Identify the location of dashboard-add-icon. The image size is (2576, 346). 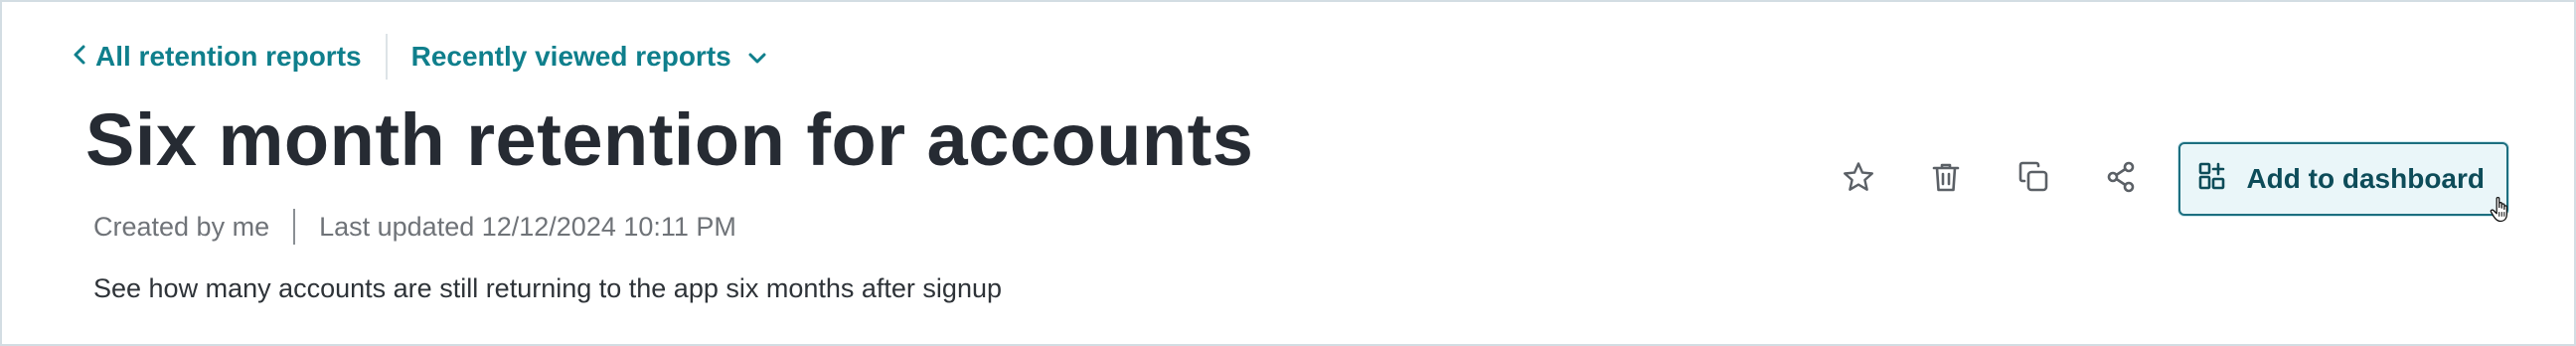
(2212, 179).